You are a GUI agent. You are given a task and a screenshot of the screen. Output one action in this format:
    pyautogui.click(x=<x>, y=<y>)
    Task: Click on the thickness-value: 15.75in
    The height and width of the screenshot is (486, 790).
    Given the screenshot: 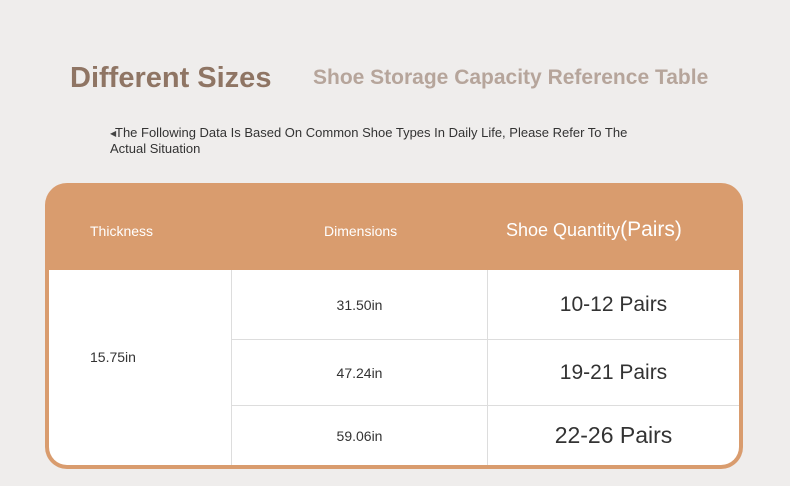 What is the action you would take?
    pyautogui.click(x=113, y=357)
    